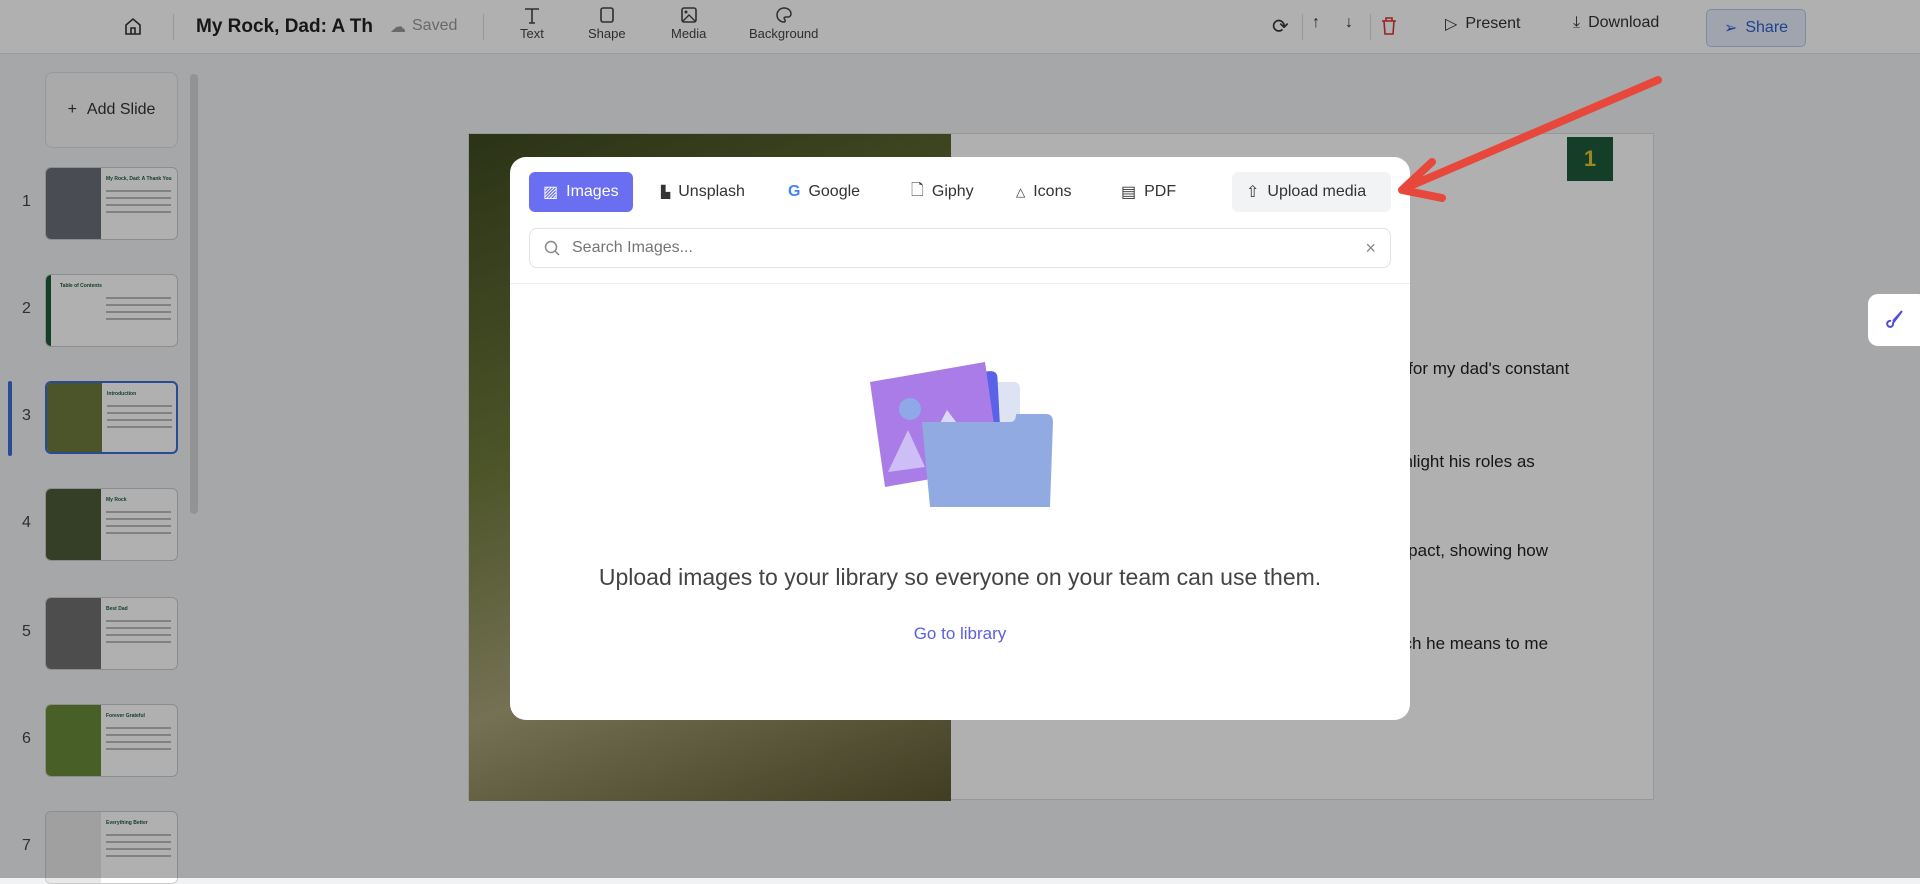 Image resolution: width=1920 pixels, height=884 pixels. I want to click on paintbrush-icon, so click(1894, 319).